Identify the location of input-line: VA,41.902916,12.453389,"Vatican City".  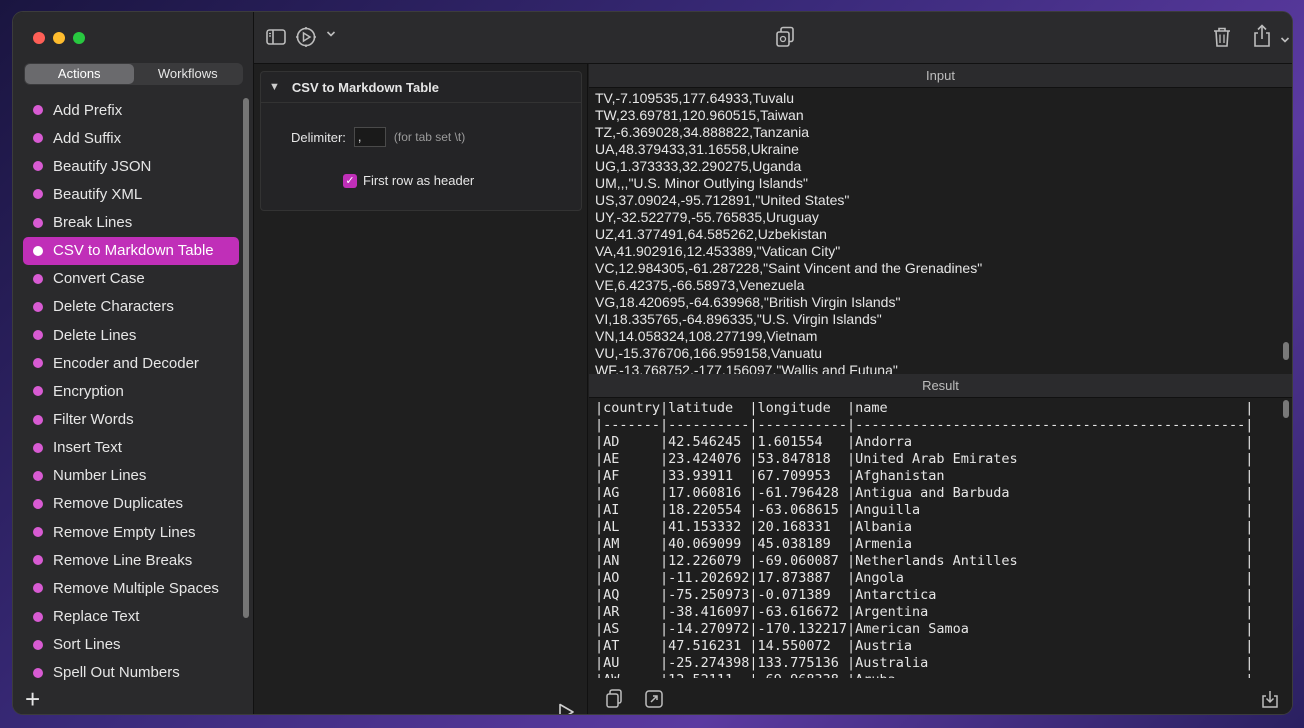
(718, 251).